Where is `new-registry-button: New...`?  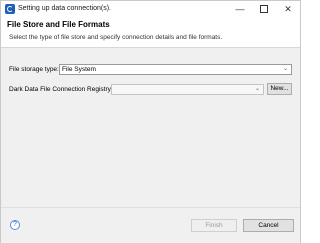 new-registry-button: New... is located at coordinates (279, 89).